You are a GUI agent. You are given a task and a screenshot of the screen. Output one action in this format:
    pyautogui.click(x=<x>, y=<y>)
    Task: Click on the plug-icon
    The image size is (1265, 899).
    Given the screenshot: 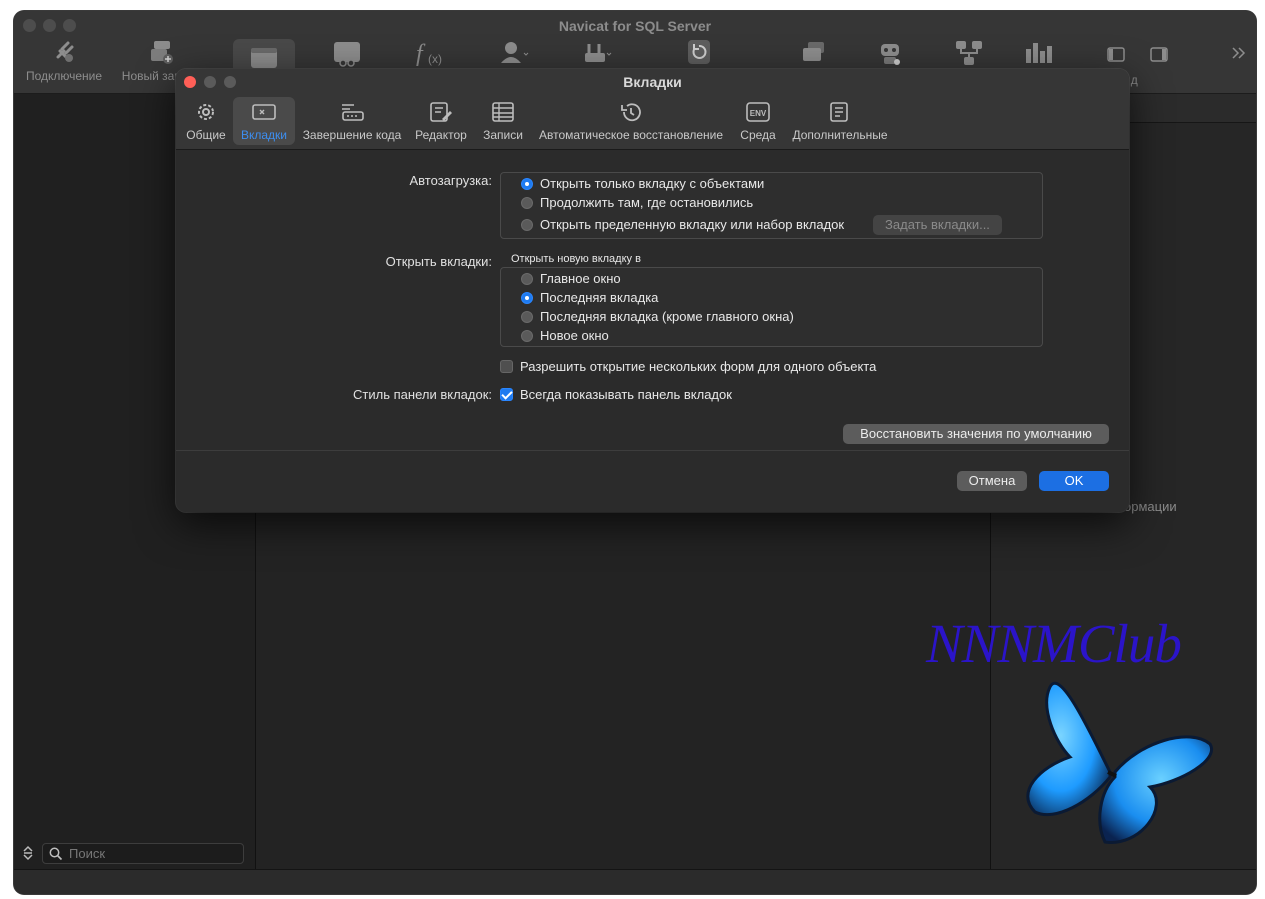 What is the action you would take?
    pyautogui.click(x=65, y=51)
    